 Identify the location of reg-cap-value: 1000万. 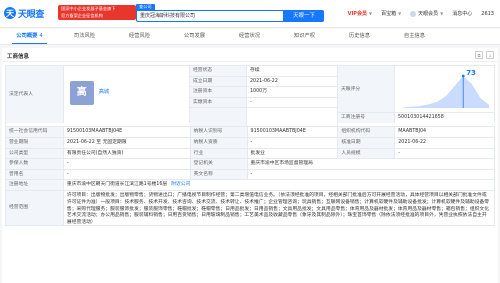
(292, 92).